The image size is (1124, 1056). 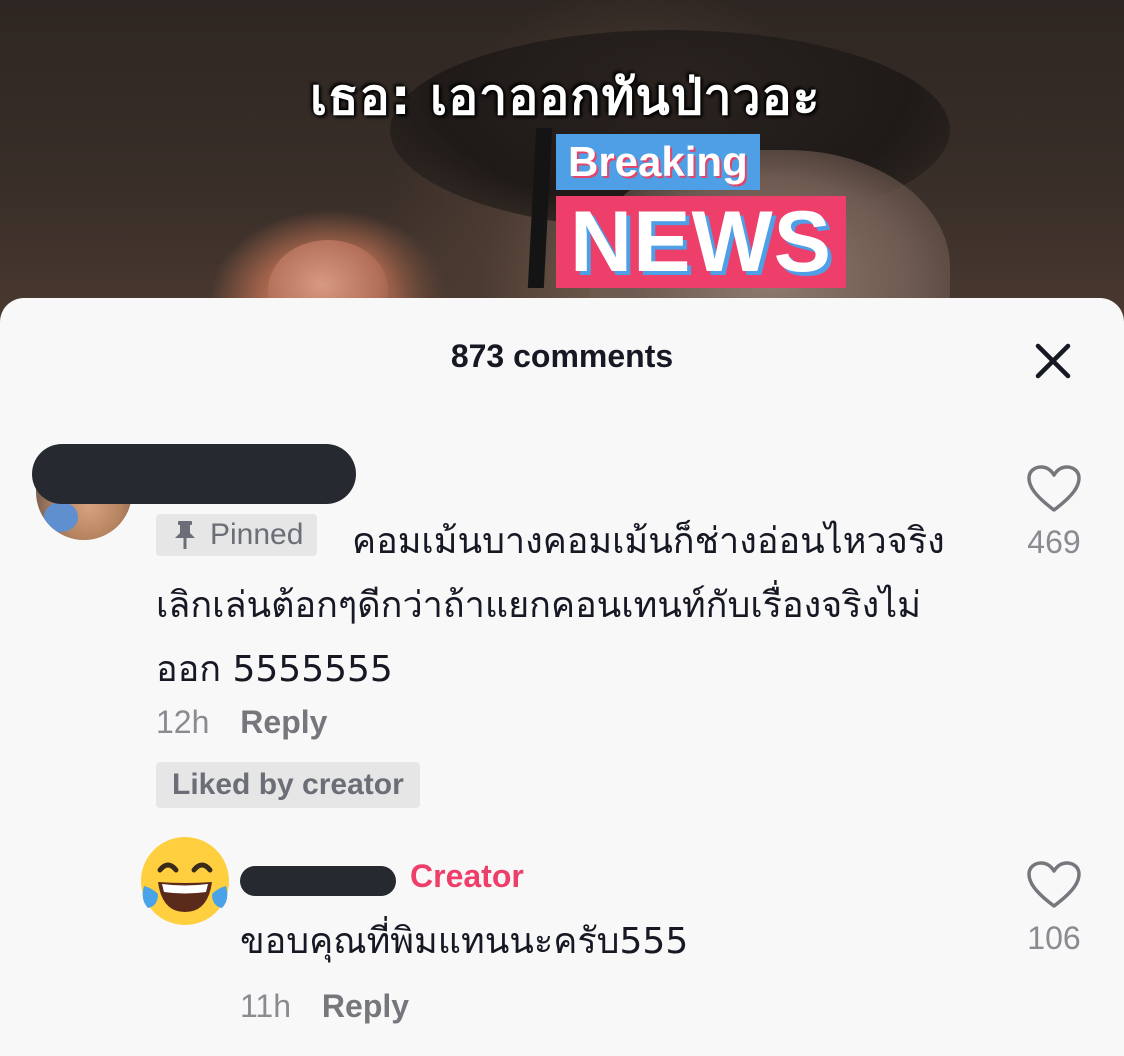 I want to click on reply-like: 106, so click(x=1054, y=908).